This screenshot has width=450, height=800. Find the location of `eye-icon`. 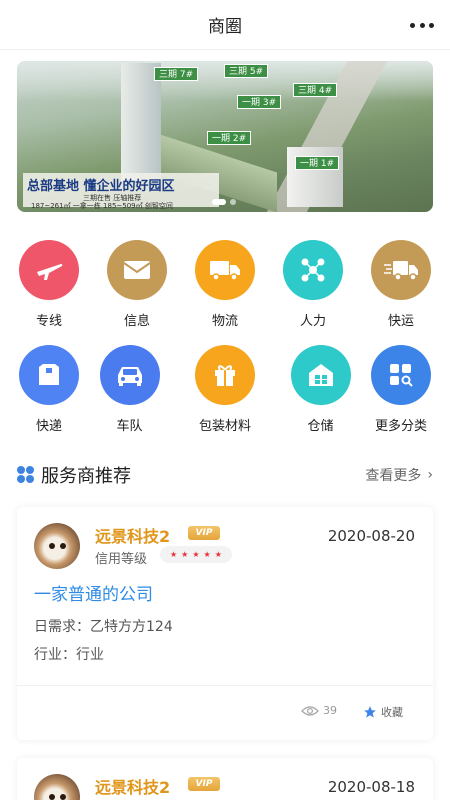

eye-icon is located at coordinates (310, 710).